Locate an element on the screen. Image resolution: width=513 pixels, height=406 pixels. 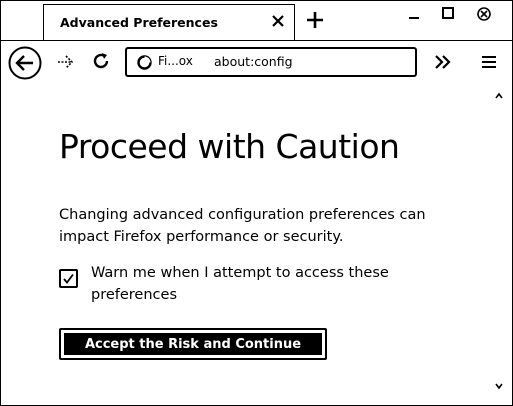
forward-arrow-icon is located at coordinates (66, 62).